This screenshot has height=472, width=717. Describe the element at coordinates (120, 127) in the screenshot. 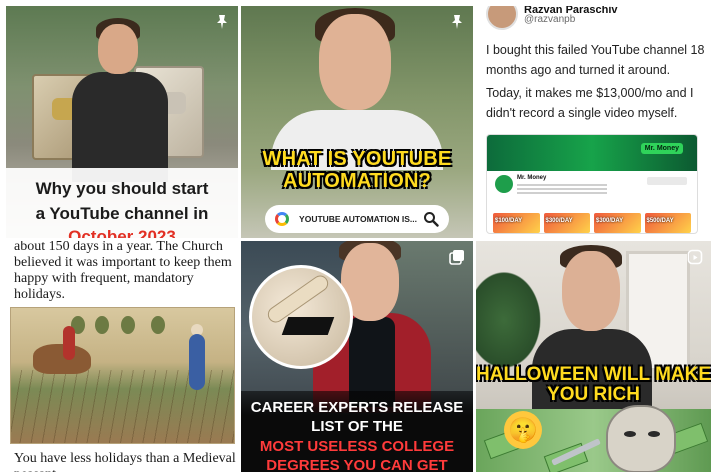

I see `person-figure` at that location.